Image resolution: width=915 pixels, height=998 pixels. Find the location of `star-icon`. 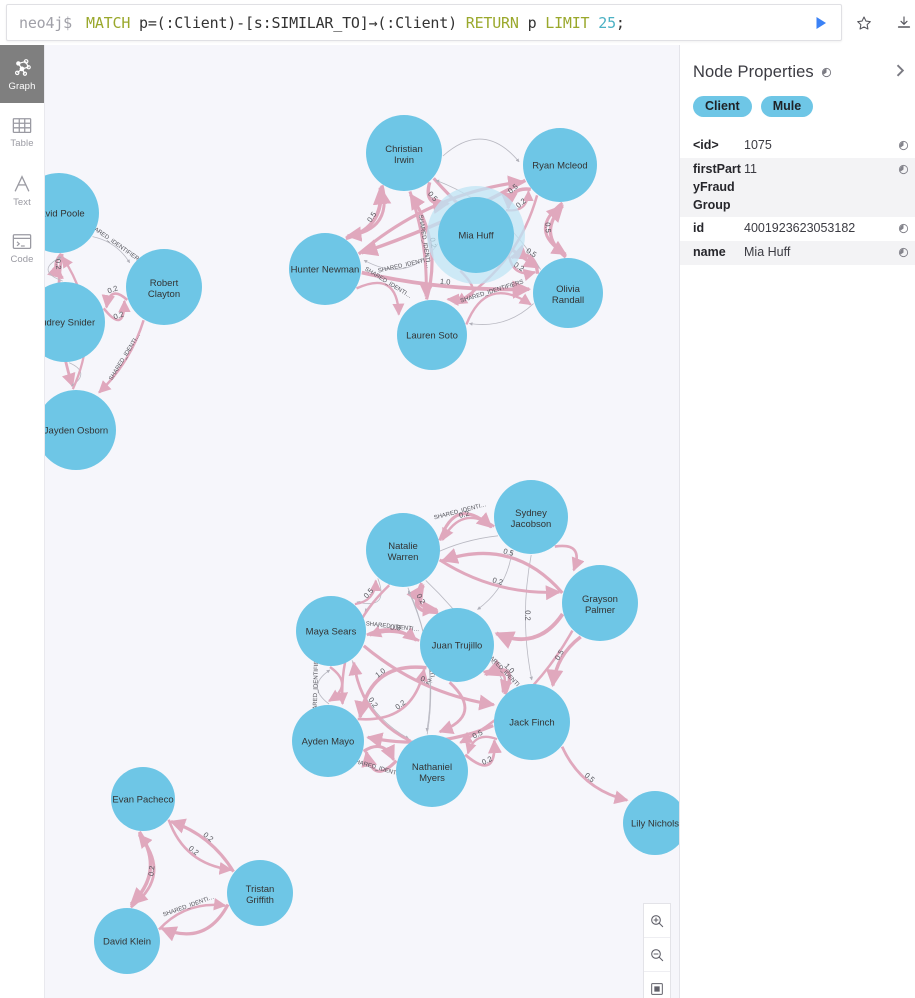

star-icon is located at coordinates (864, 23).